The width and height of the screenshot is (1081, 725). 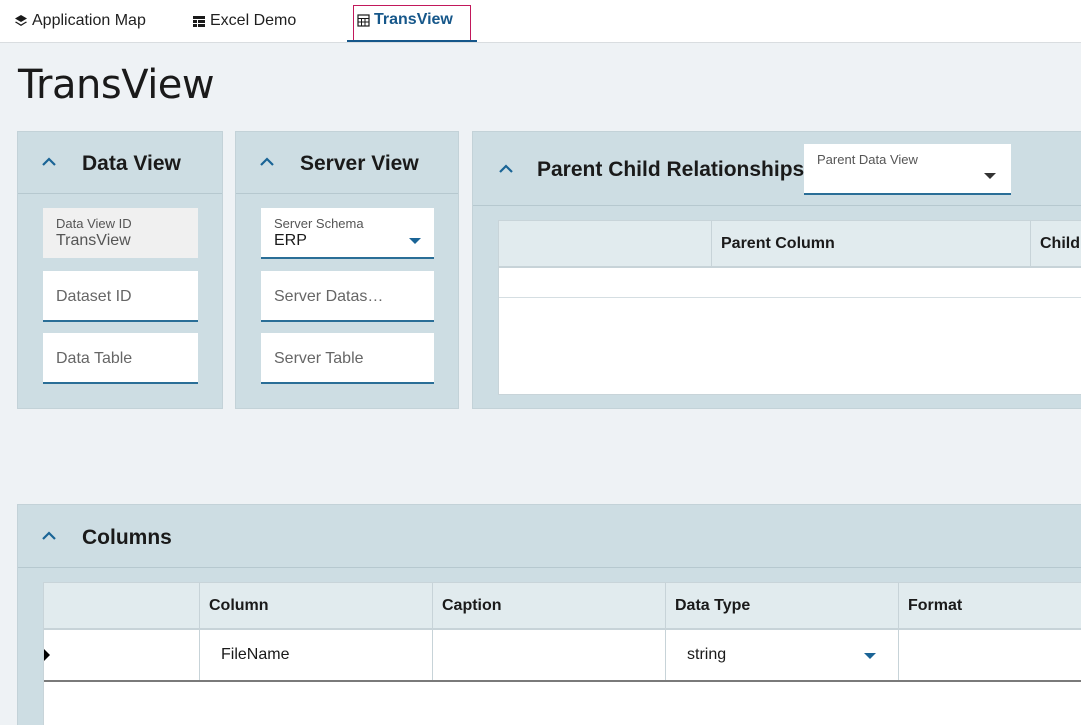 I want to click on column-header-child: Child, so click(x=1055, y=243).